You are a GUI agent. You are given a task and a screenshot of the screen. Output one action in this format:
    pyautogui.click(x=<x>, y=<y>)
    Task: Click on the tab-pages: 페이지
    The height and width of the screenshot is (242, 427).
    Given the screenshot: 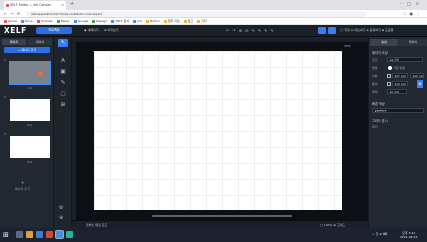 What is the action you would take?
    pyautogui.click(x=14, y=42)
    